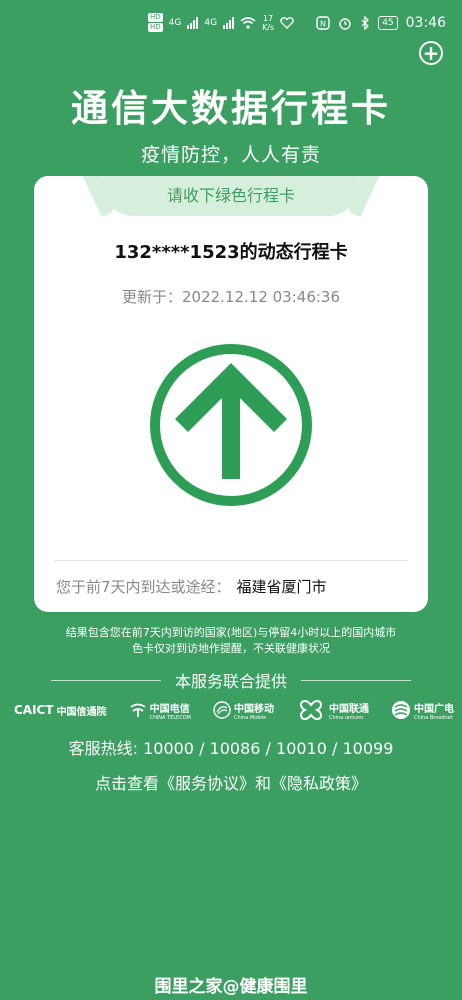  I want to click on status-bar: HD HD 4G 4G 17 K/s N 45 03:46, so click(231, 25).